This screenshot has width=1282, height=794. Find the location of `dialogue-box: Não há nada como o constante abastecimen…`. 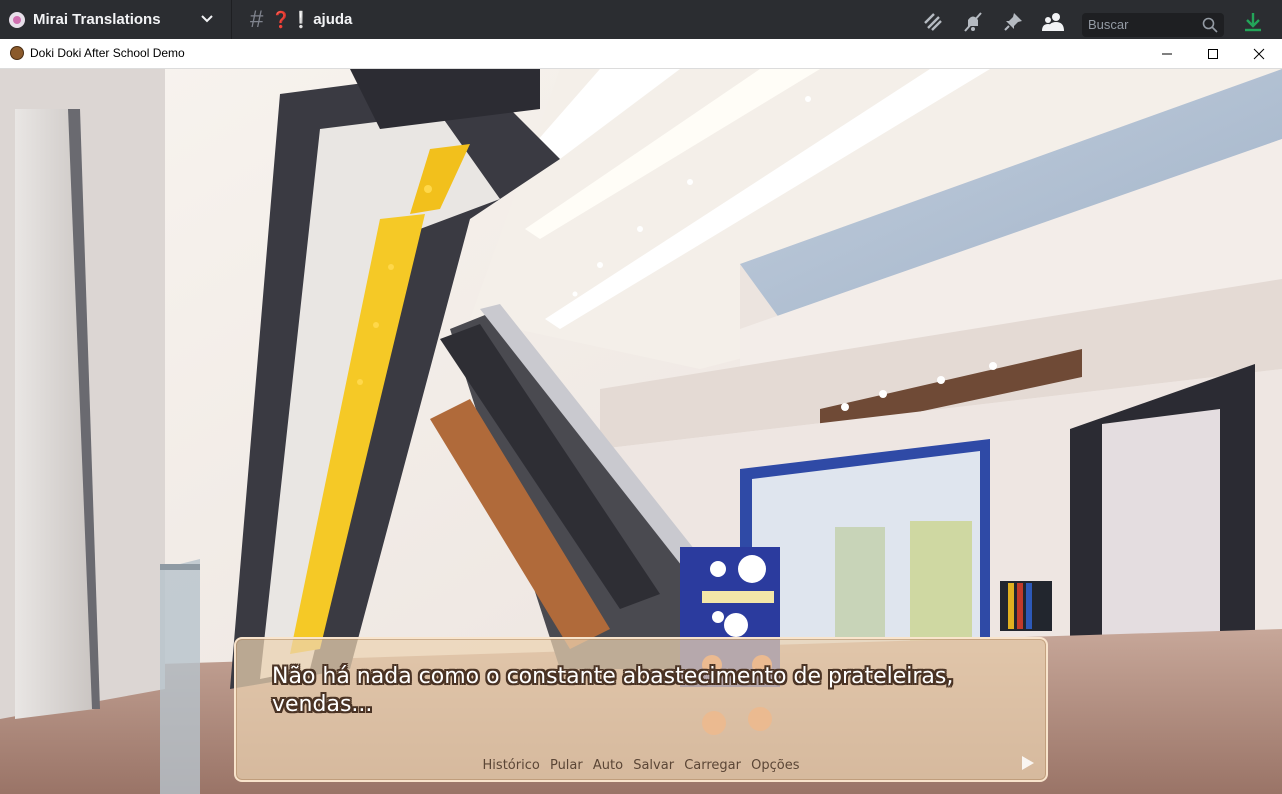

dialogue-box: Não há nada como o constante abastecimen… is located at coordinates (641, 709).